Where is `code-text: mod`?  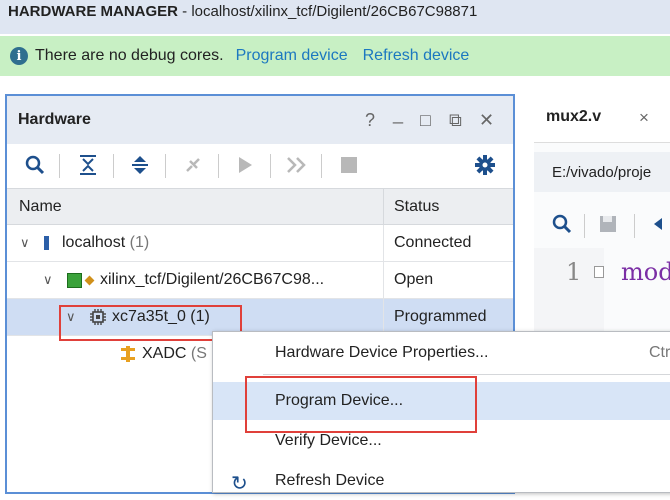
code-text: mod is located at coordinates (645, 272).